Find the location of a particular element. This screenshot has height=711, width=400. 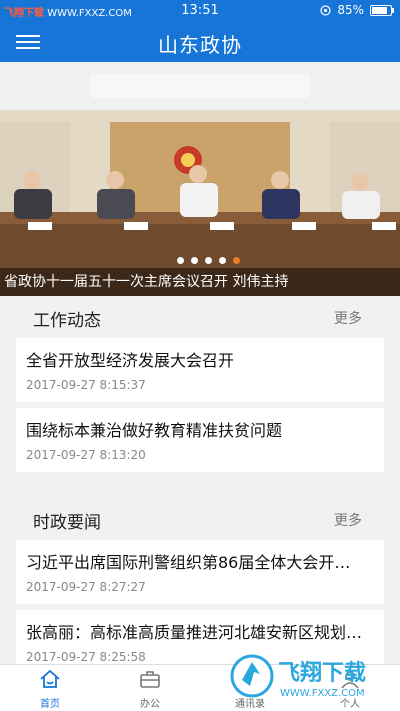

briefcase-icon is located at coordinates (150, 679).